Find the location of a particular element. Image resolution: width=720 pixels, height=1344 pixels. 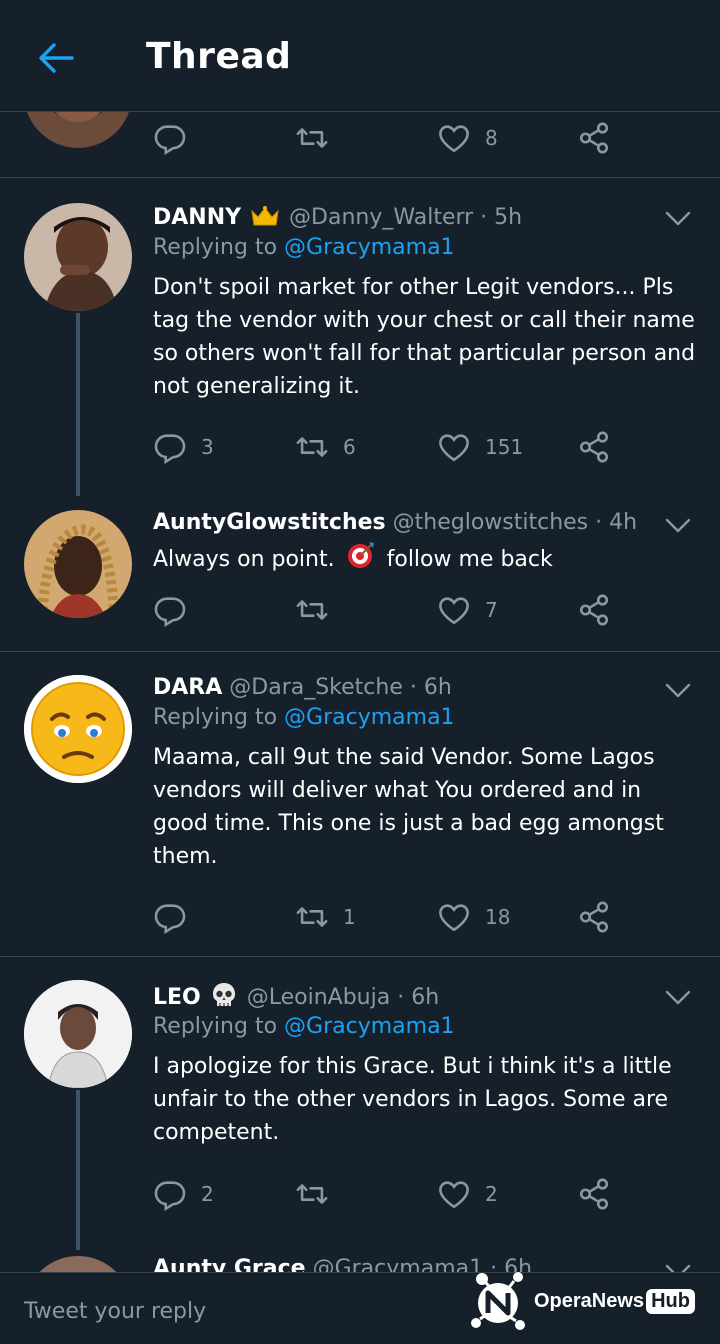

like-button: 2 is located at coordinates (467, 1194).